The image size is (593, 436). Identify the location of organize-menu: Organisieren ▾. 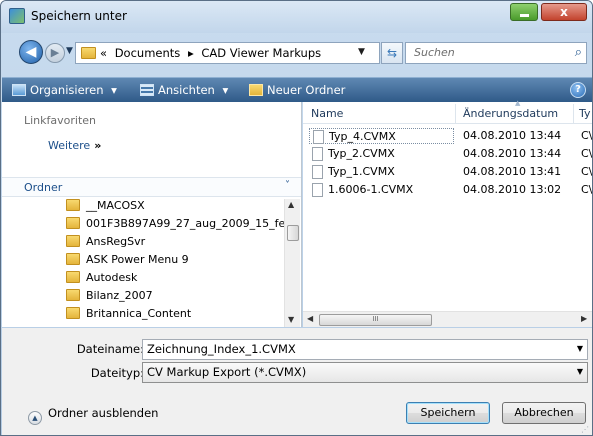
(64, 90).